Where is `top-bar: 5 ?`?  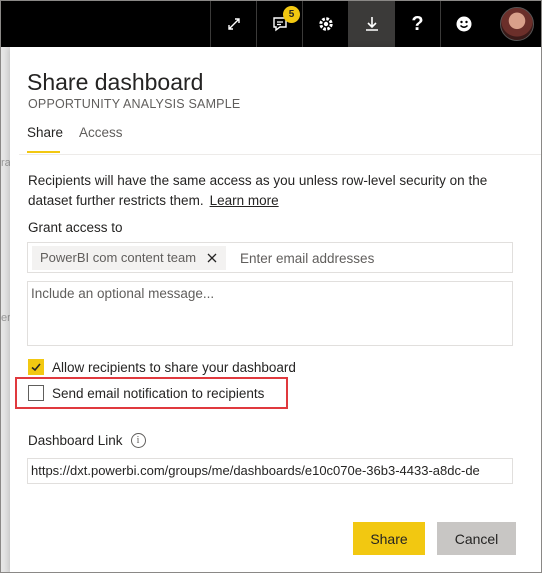
top-bar: 5 ? is located at coordinates (271, 24).